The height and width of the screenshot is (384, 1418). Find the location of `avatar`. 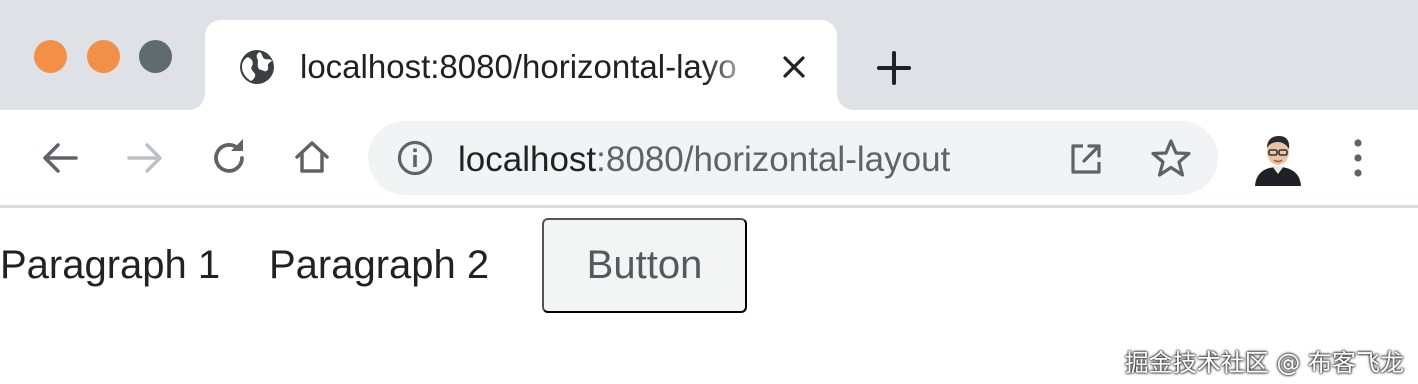

avatar is located at coordinates (1278, 158).